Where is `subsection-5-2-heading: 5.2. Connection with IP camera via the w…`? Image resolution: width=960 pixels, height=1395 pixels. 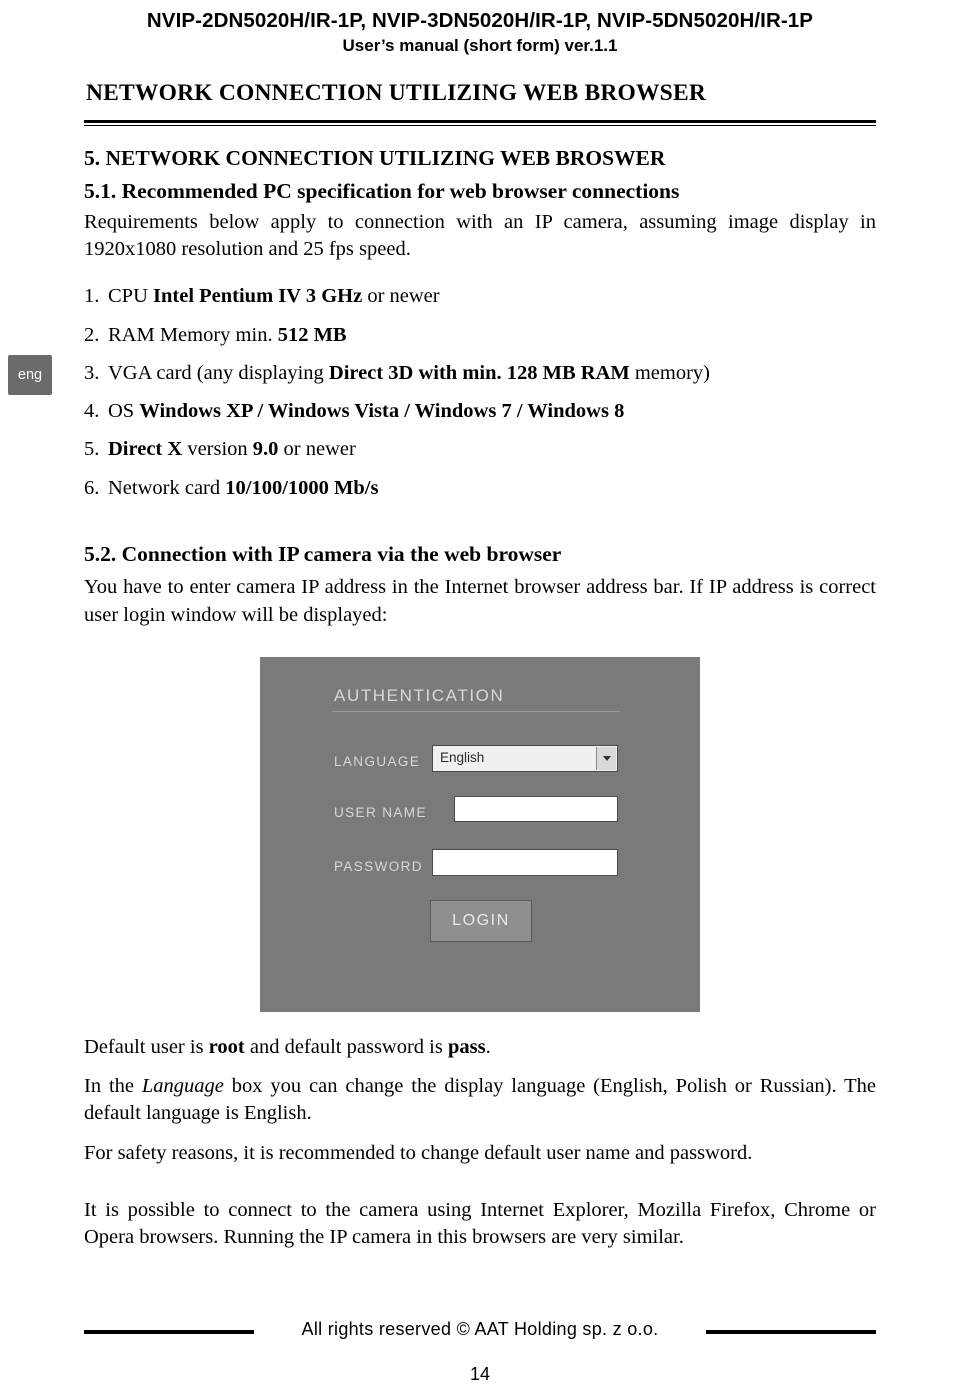 subsection-5-2-heading: 5.2. Connection with IP camera via the w… is located at coordinates (323, 553).